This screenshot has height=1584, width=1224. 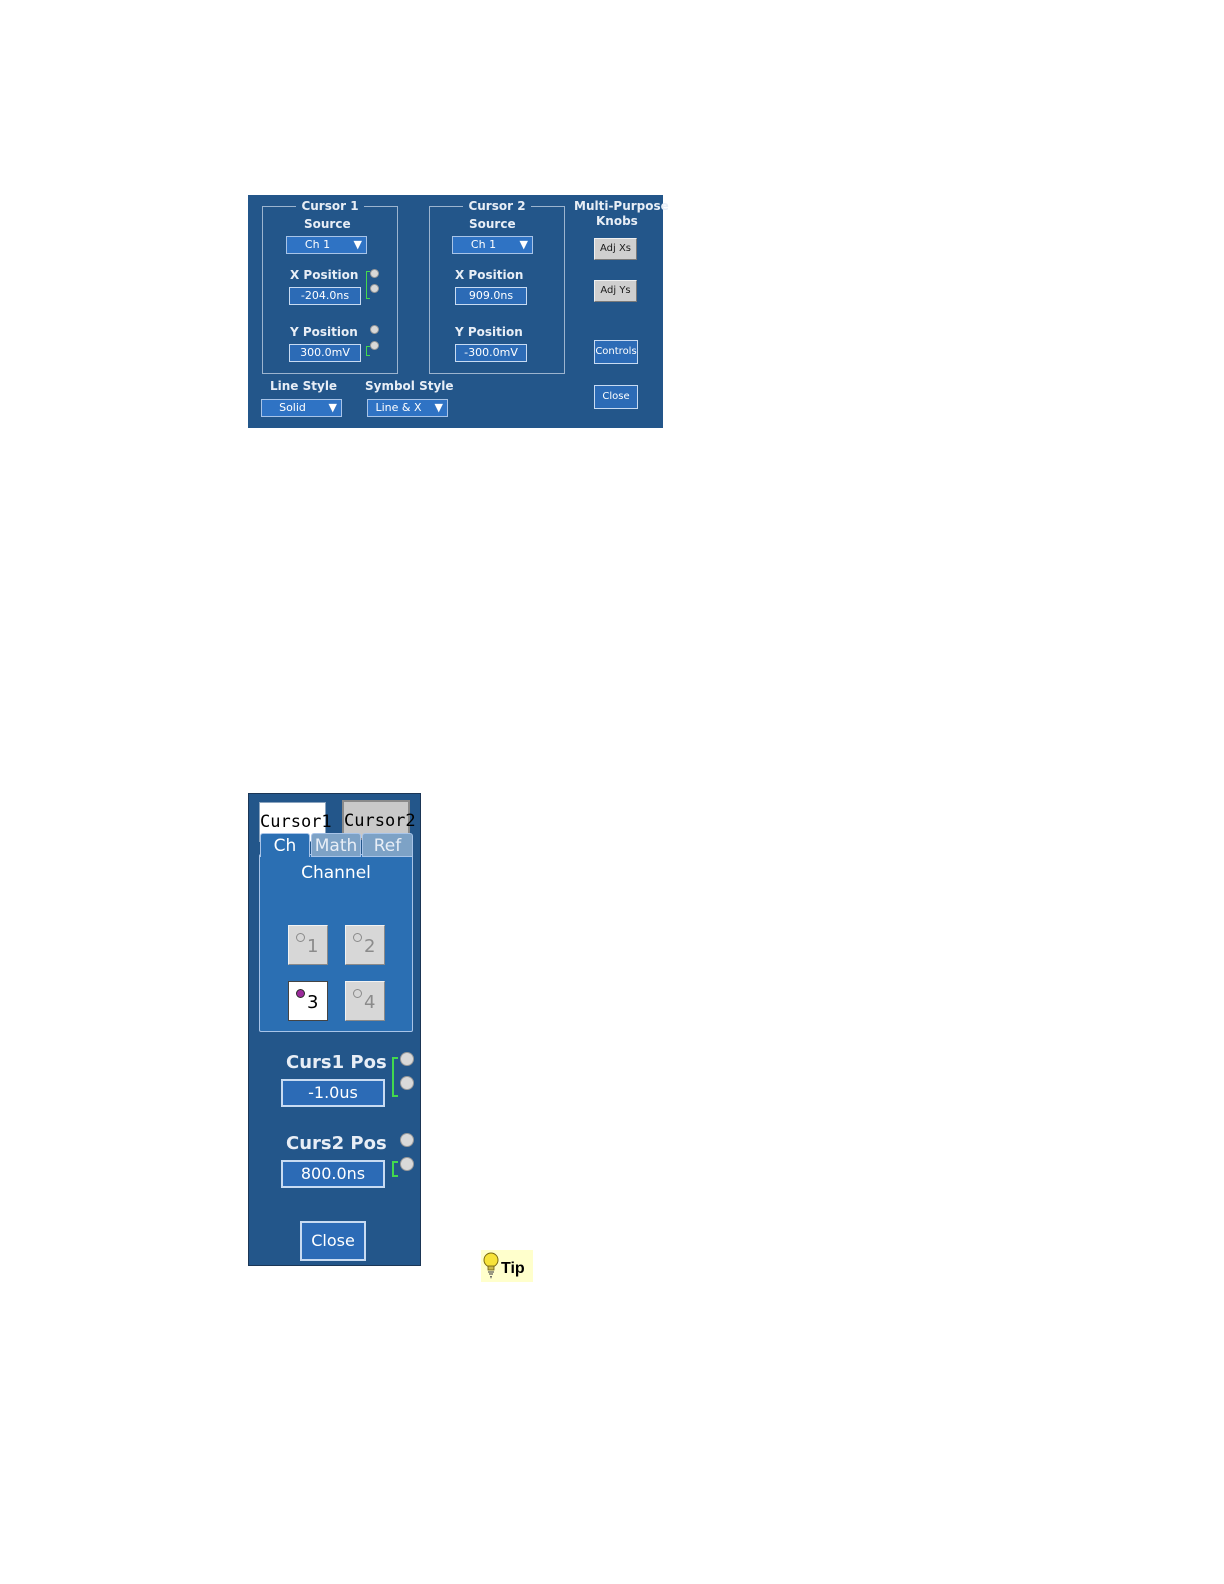 I want to click on cursor1-source-value: Ch 1, so click(x=317, y=244).